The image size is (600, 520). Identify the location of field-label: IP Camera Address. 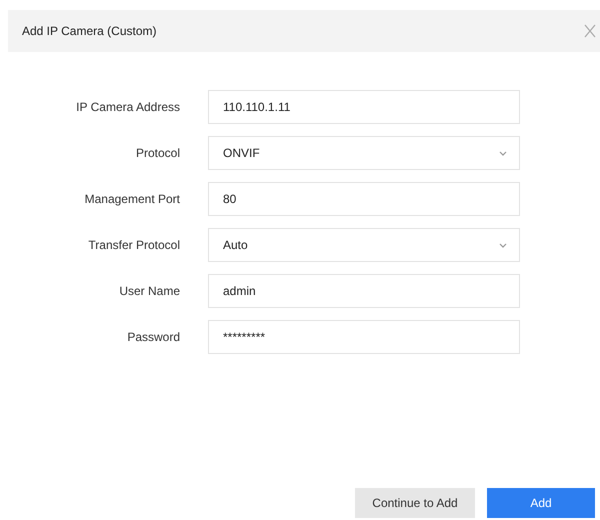
(127, 107).